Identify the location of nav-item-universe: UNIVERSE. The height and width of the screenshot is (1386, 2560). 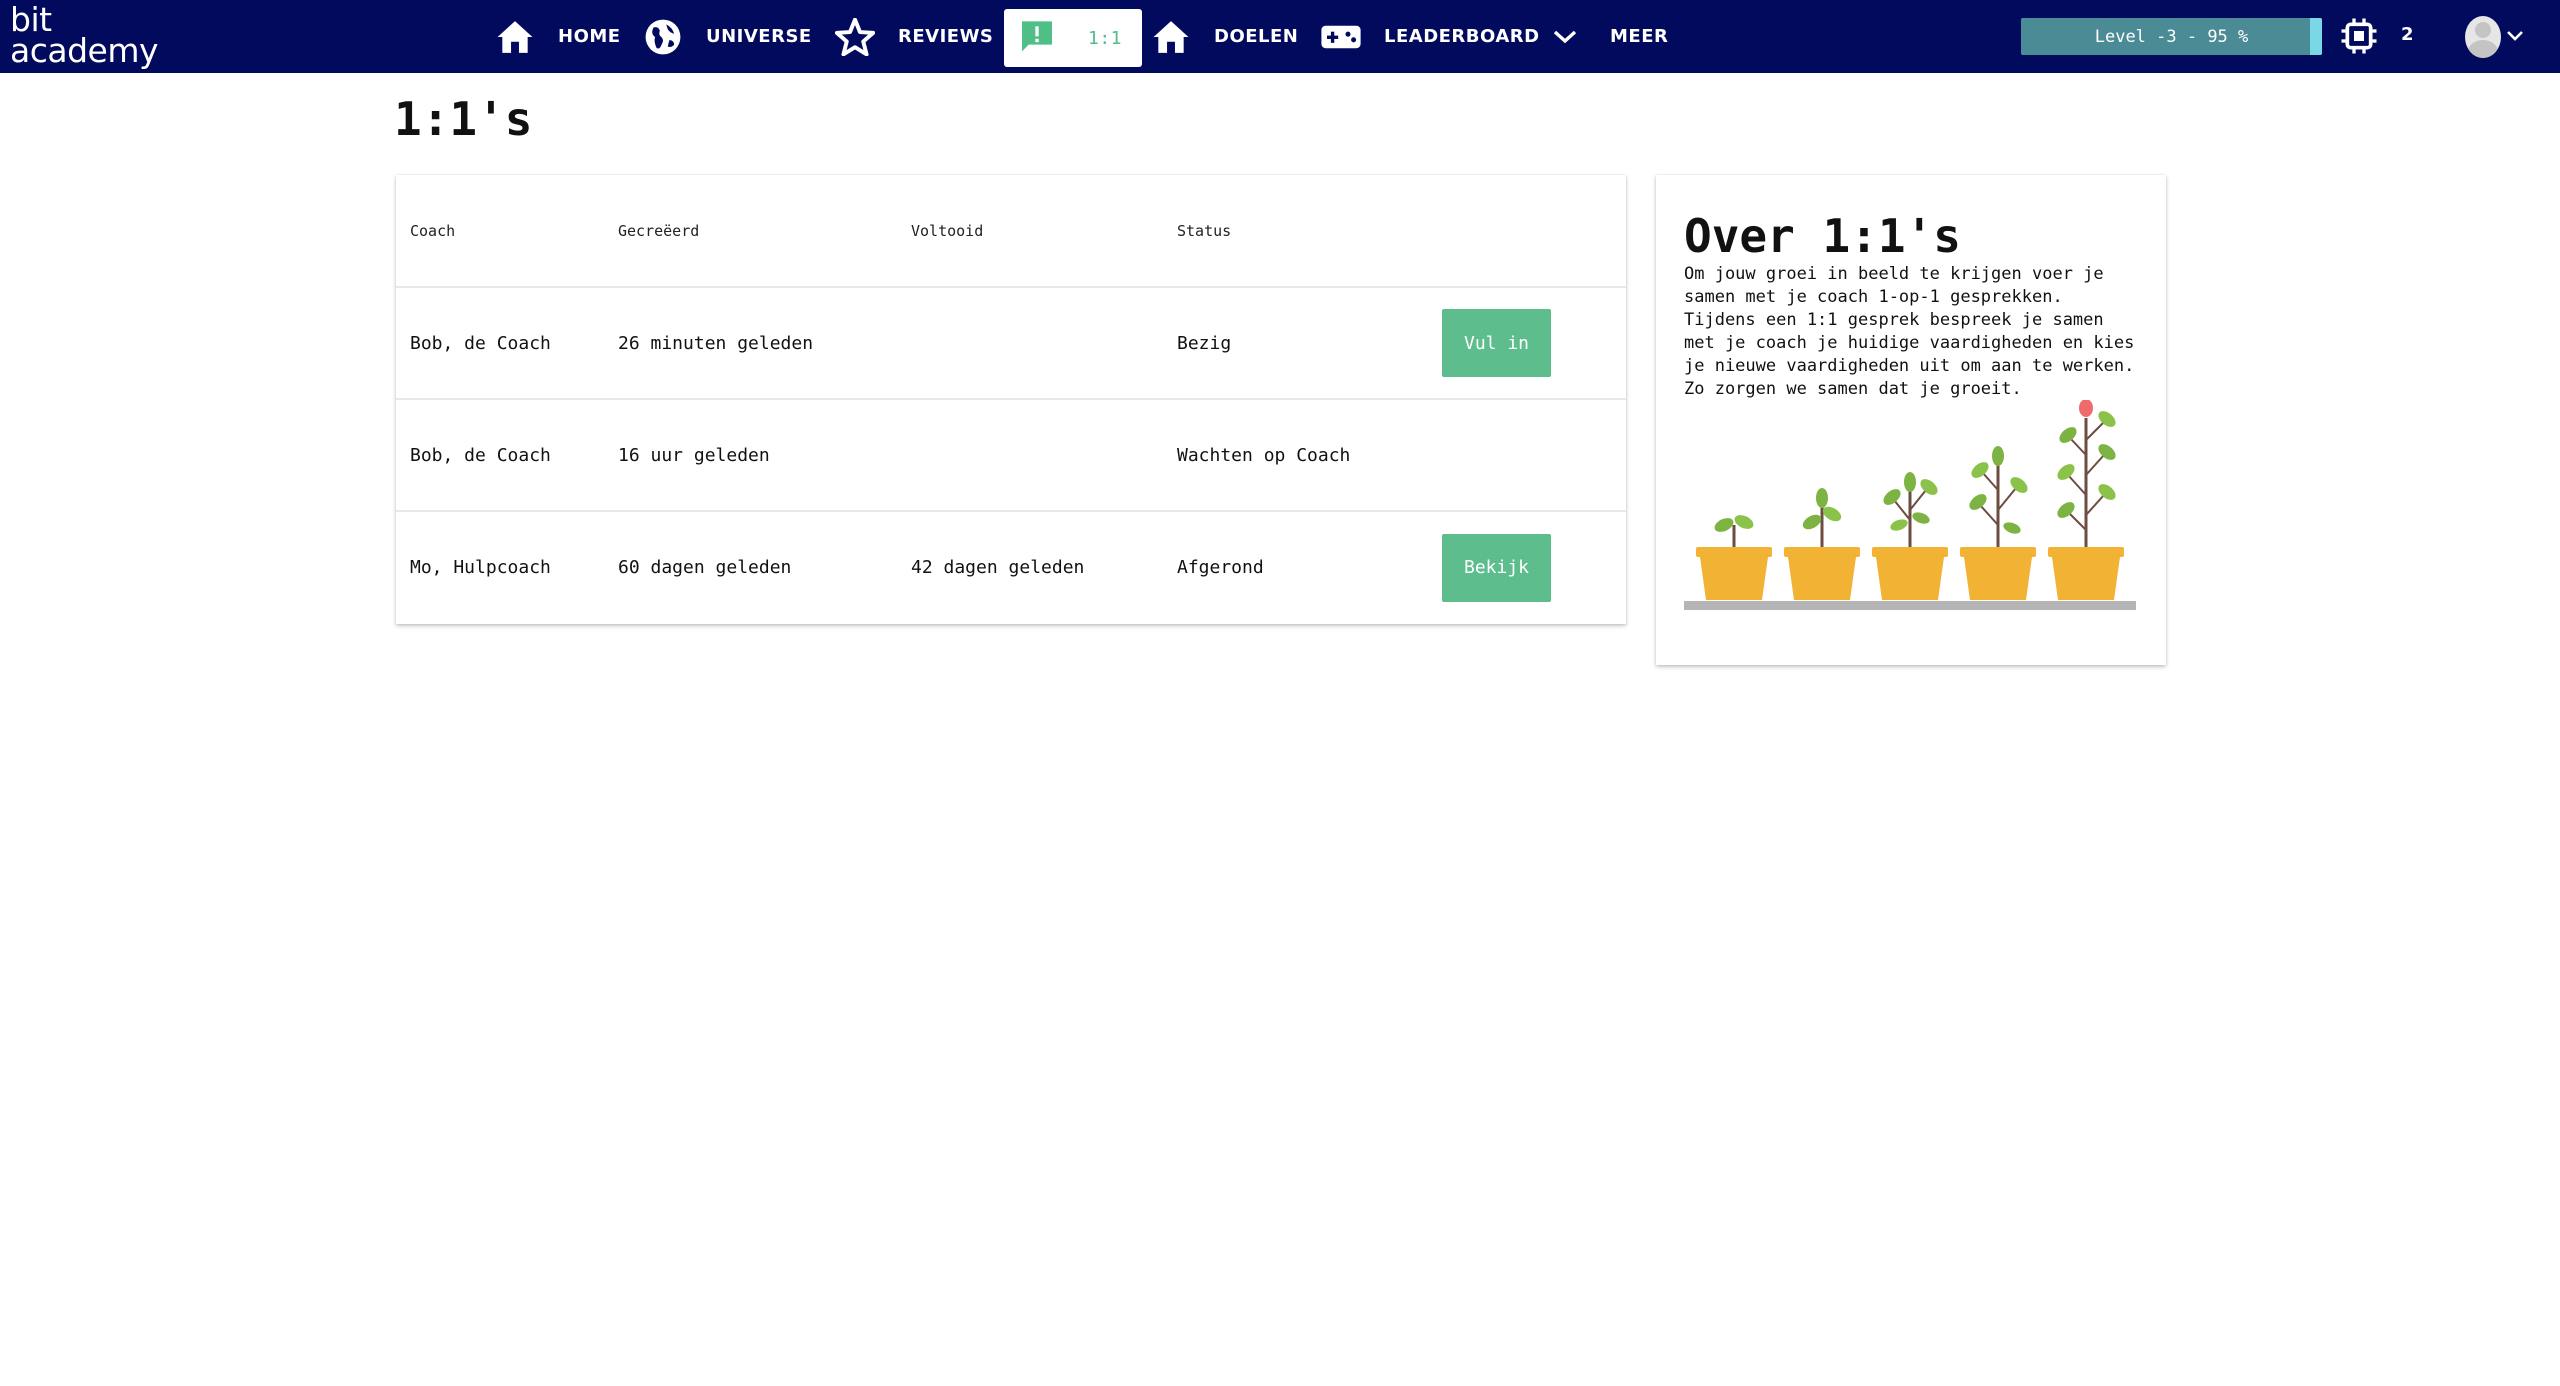
(727, 36).